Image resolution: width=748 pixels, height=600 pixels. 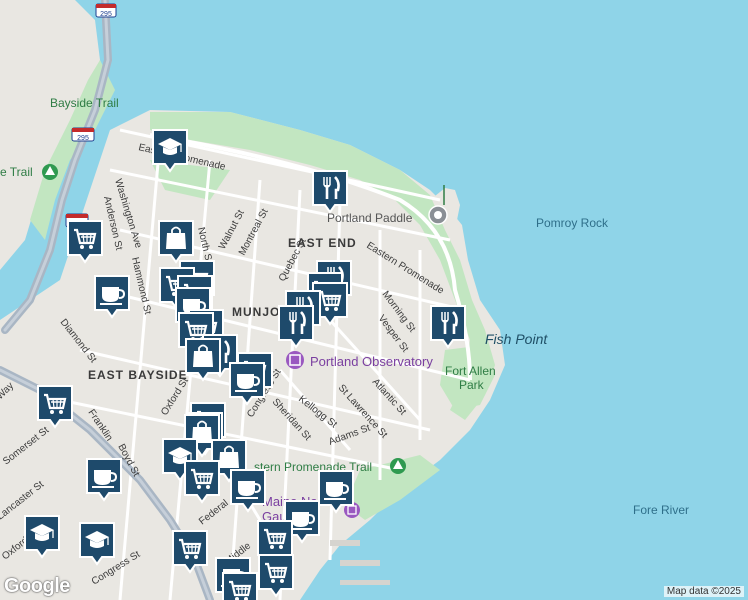 I want to click on water-label-fore-river: Fore River, so click(x=661, y=510).